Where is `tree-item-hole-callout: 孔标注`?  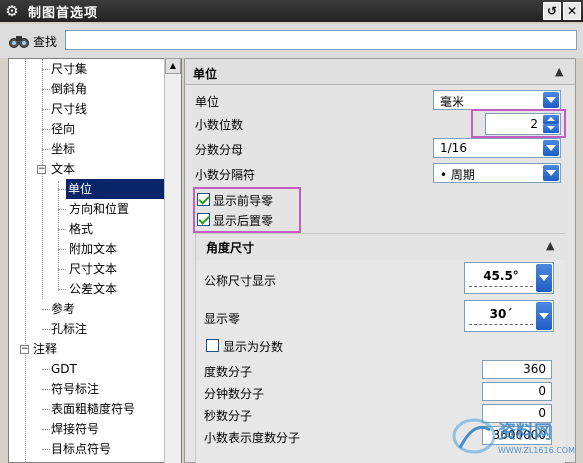 tree-item-hole-callout: 孔标注 is located at coordinates (69, 329).